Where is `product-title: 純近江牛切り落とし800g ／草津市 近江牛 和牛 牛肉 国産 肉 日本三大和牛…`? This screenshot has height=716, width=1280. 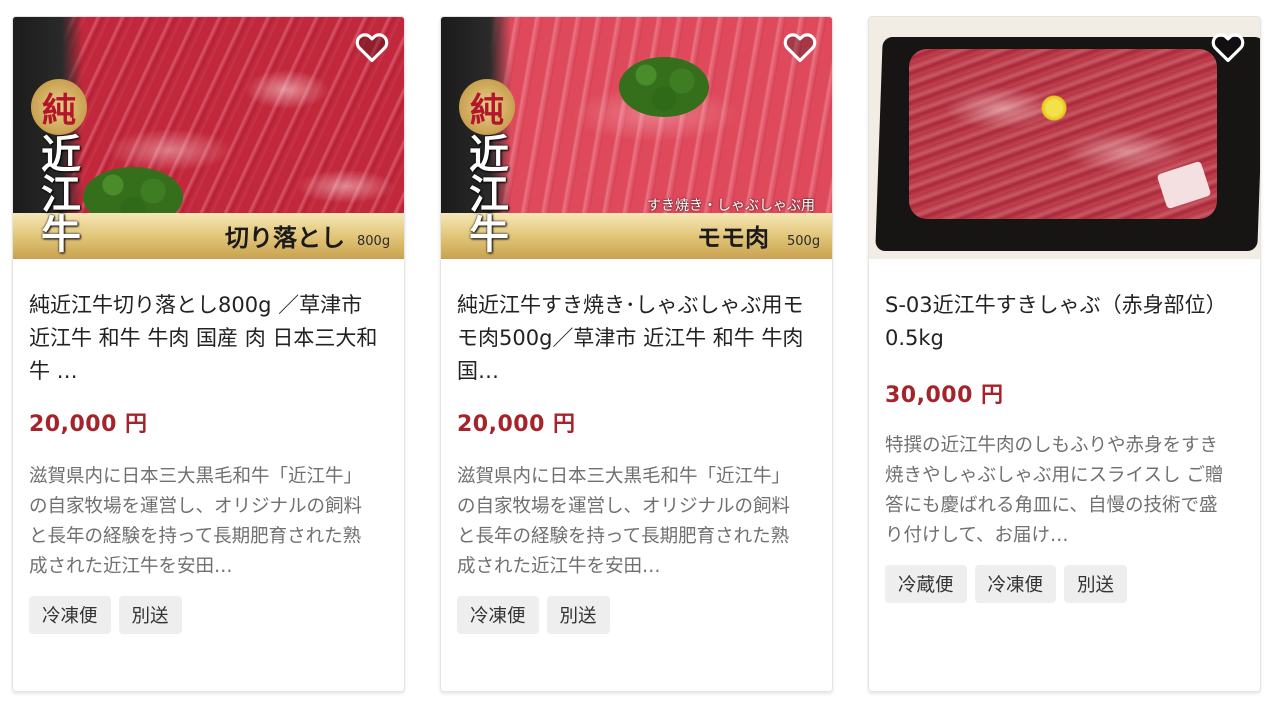 product-title: 純近江牛切り落とし800g ／草津市 近江牛 和牛 牛肉 国産 肉 日本三大和牛… is located at coordinates (203, 338).